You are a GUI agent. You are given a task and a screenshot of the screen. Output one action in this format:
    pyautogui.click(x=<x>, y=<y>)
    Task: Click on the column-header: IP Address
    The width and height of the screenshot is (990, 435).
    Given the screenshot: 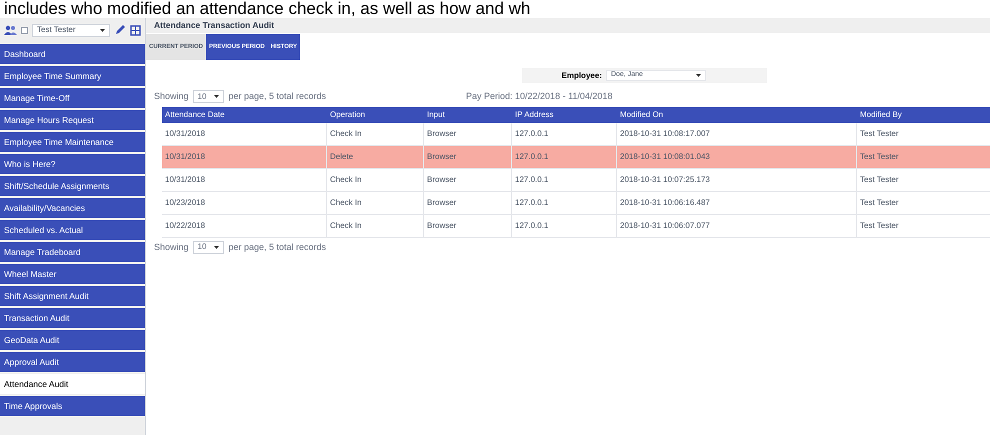 What is the action you would take?
    pyautogui.click(x=534, y=114)
    